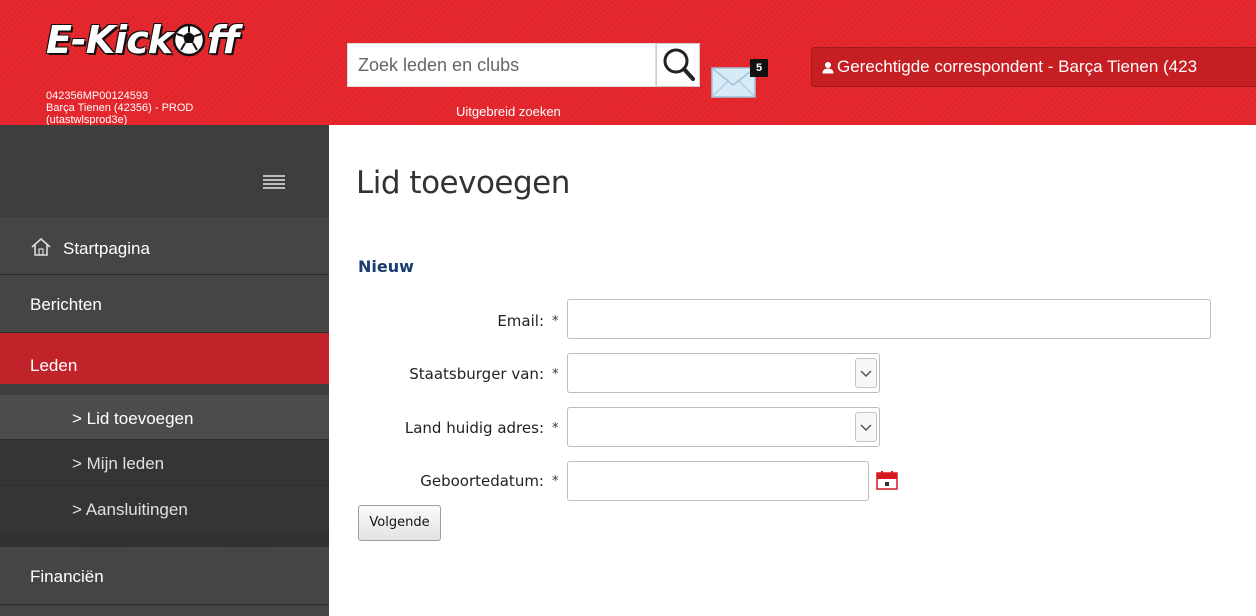 The width and height of the screenshot is (1256, 616). I want to click on sidebar-item-leden: Leden, so click(164, 358).